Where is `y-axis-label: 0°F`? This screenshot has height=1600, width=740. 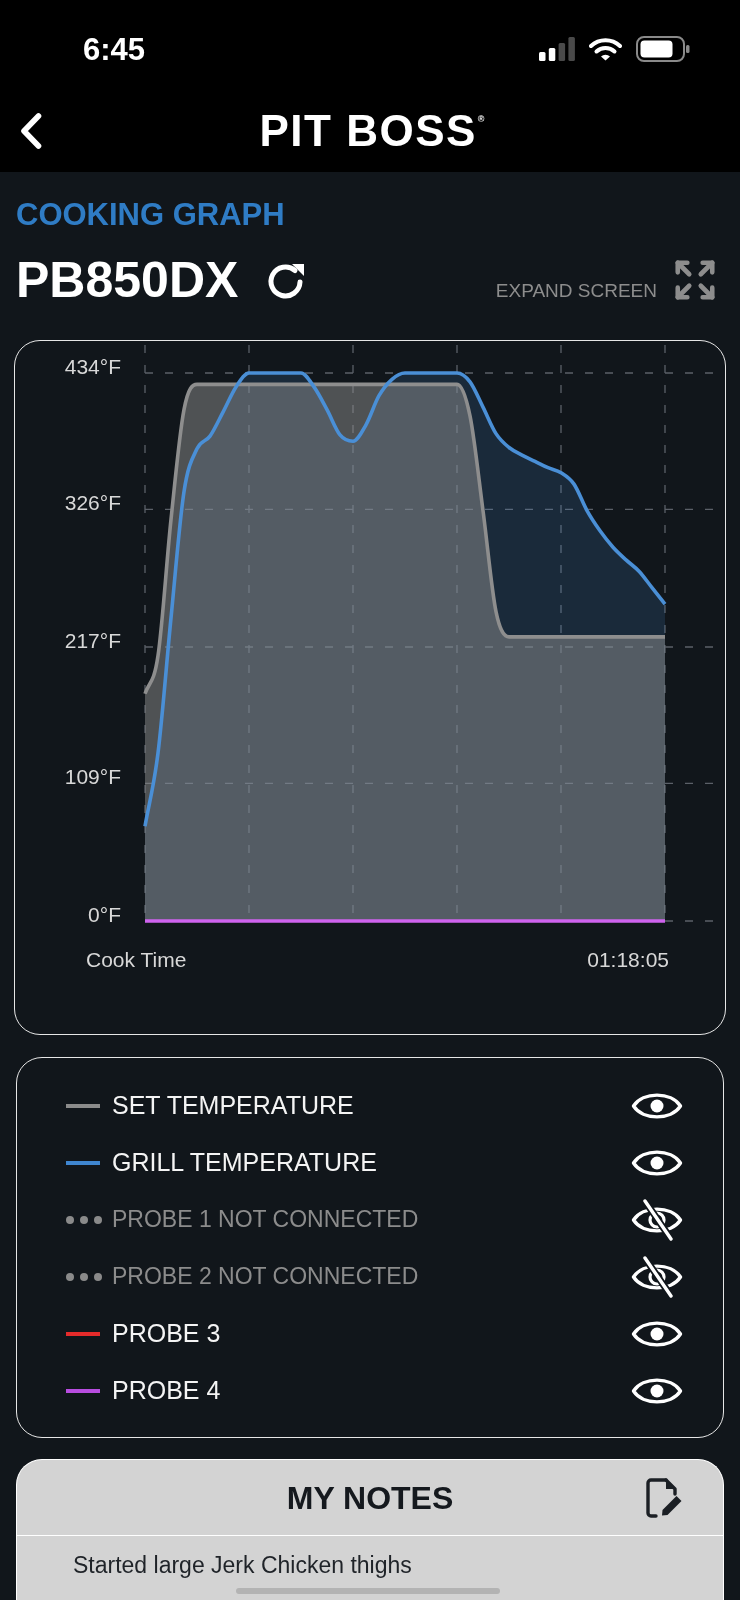 y-axis-label: 0°F is located at coordinates (104, 914).